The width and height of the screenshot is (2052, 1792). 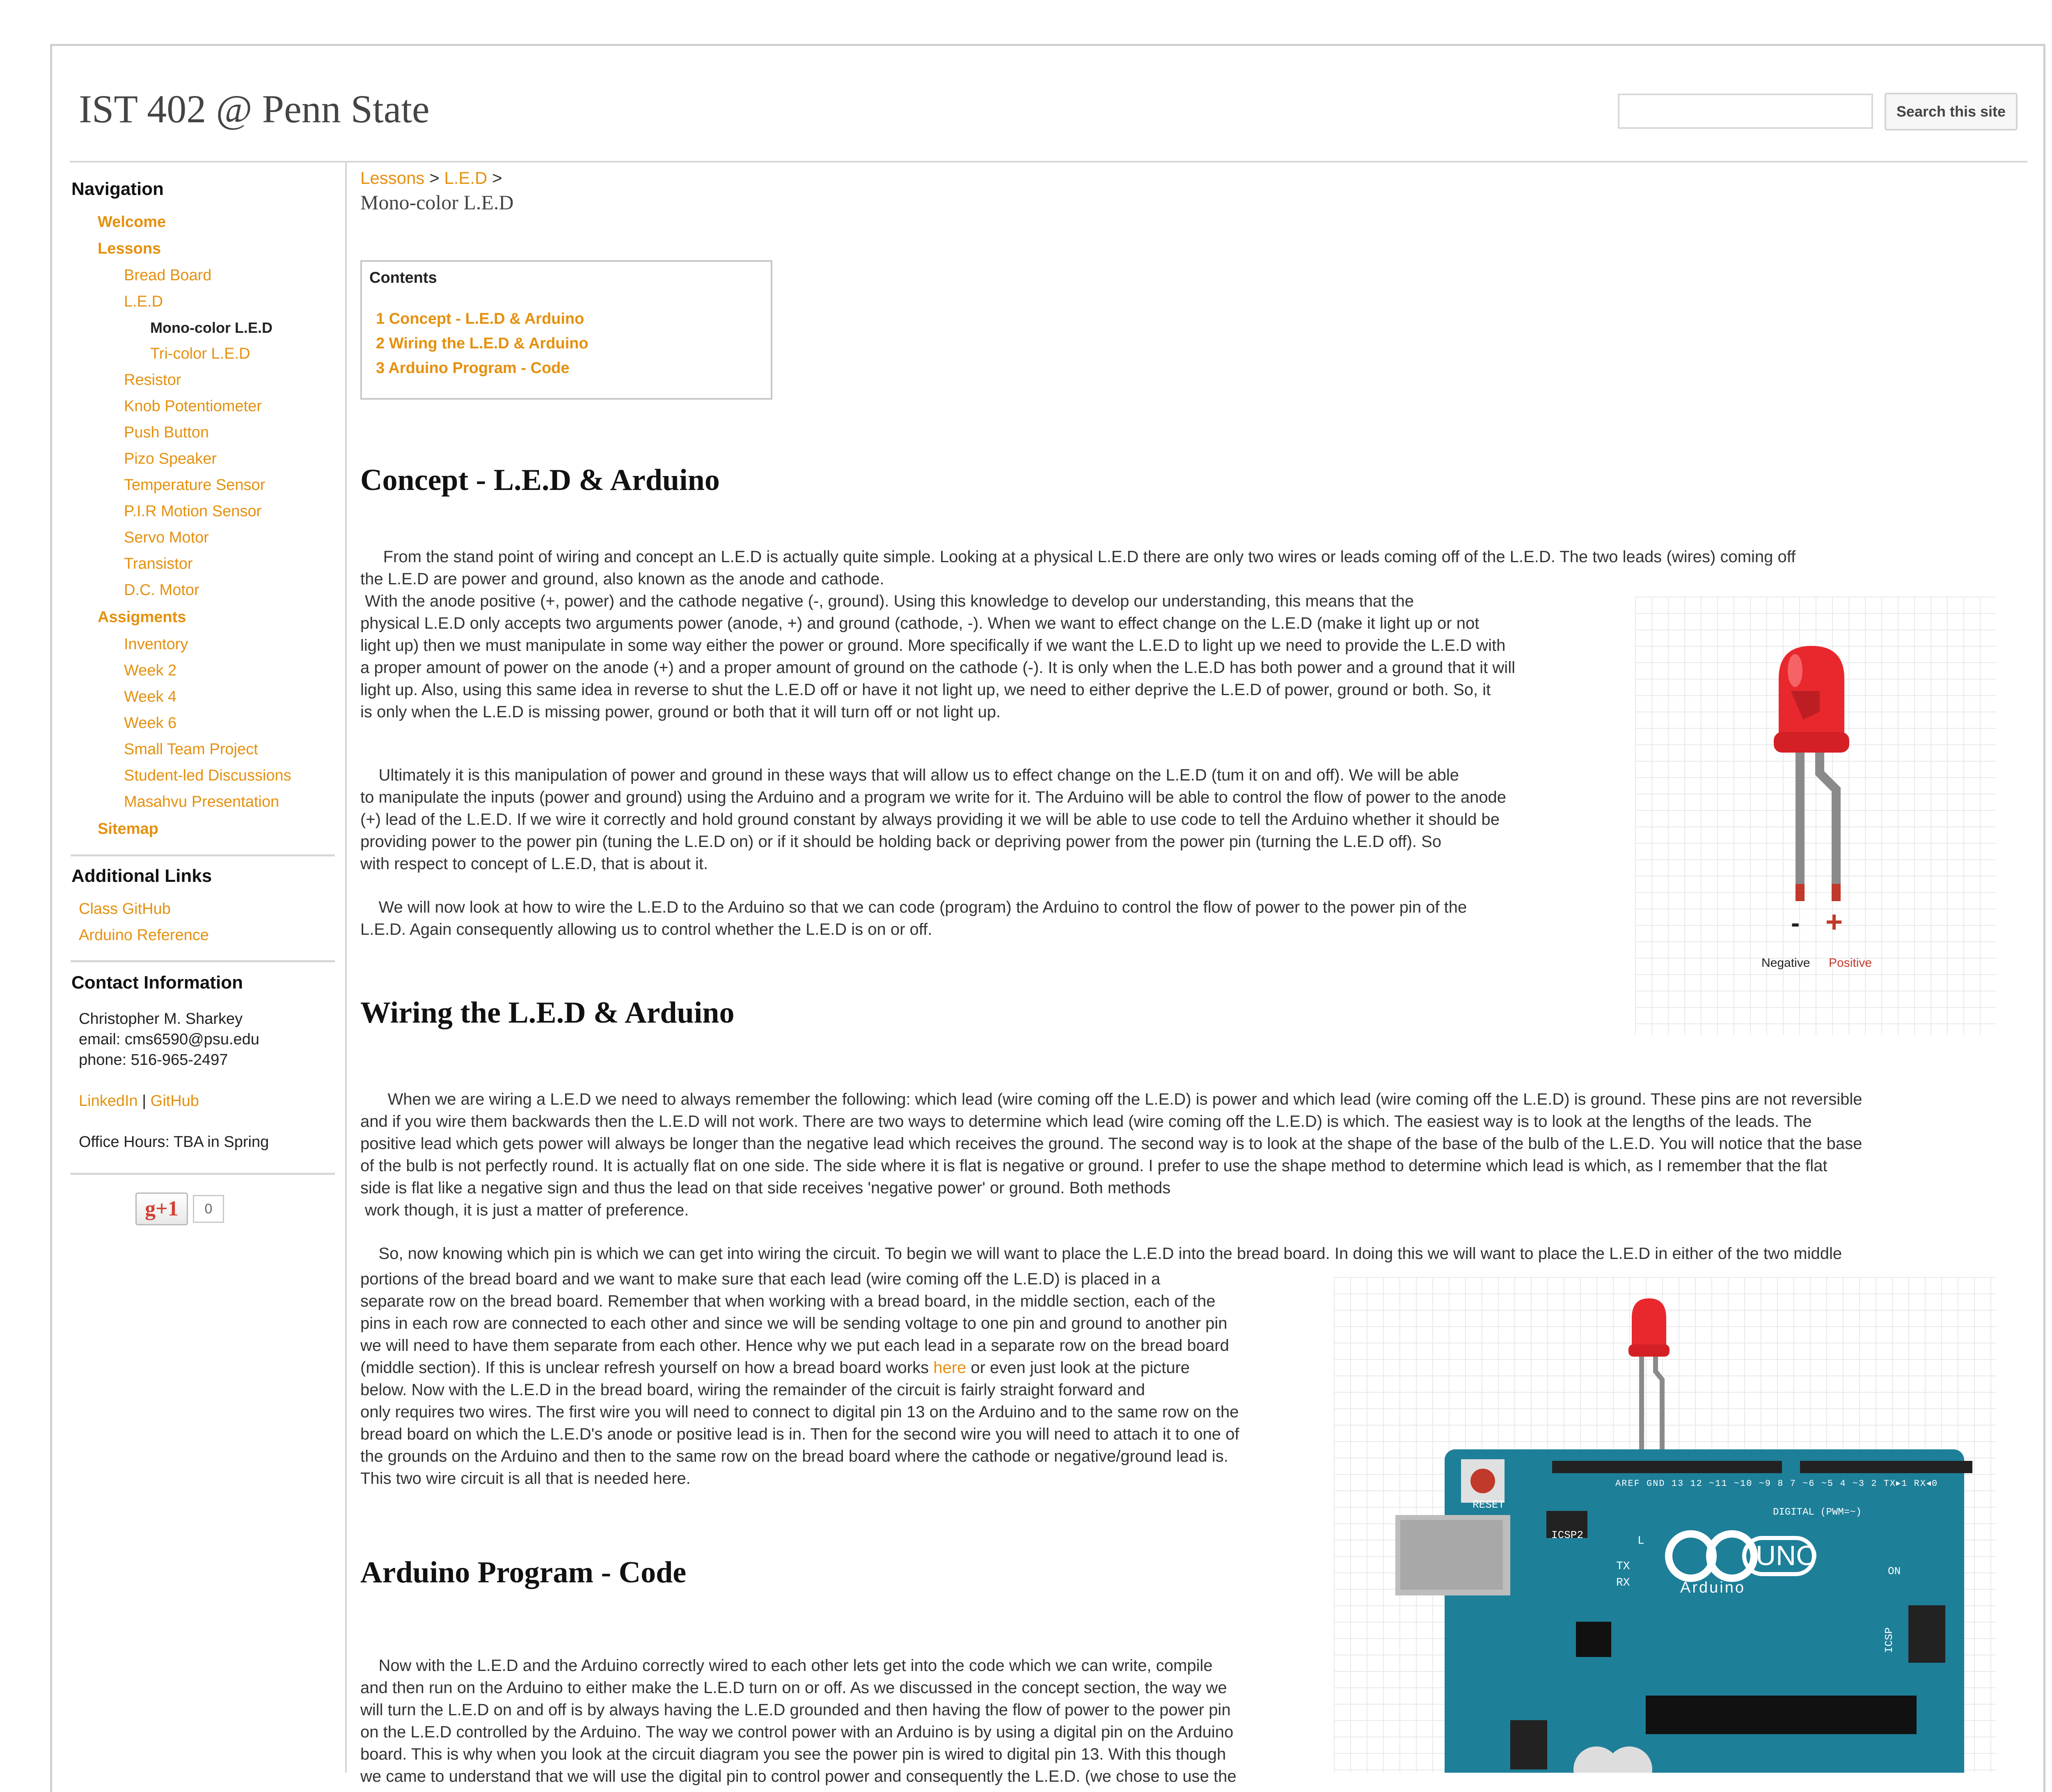 What do you see at coordinates (128, 829) in the screenshot?
I see `nav-sitemap: Sitemap` at bounding box center [128, 829].